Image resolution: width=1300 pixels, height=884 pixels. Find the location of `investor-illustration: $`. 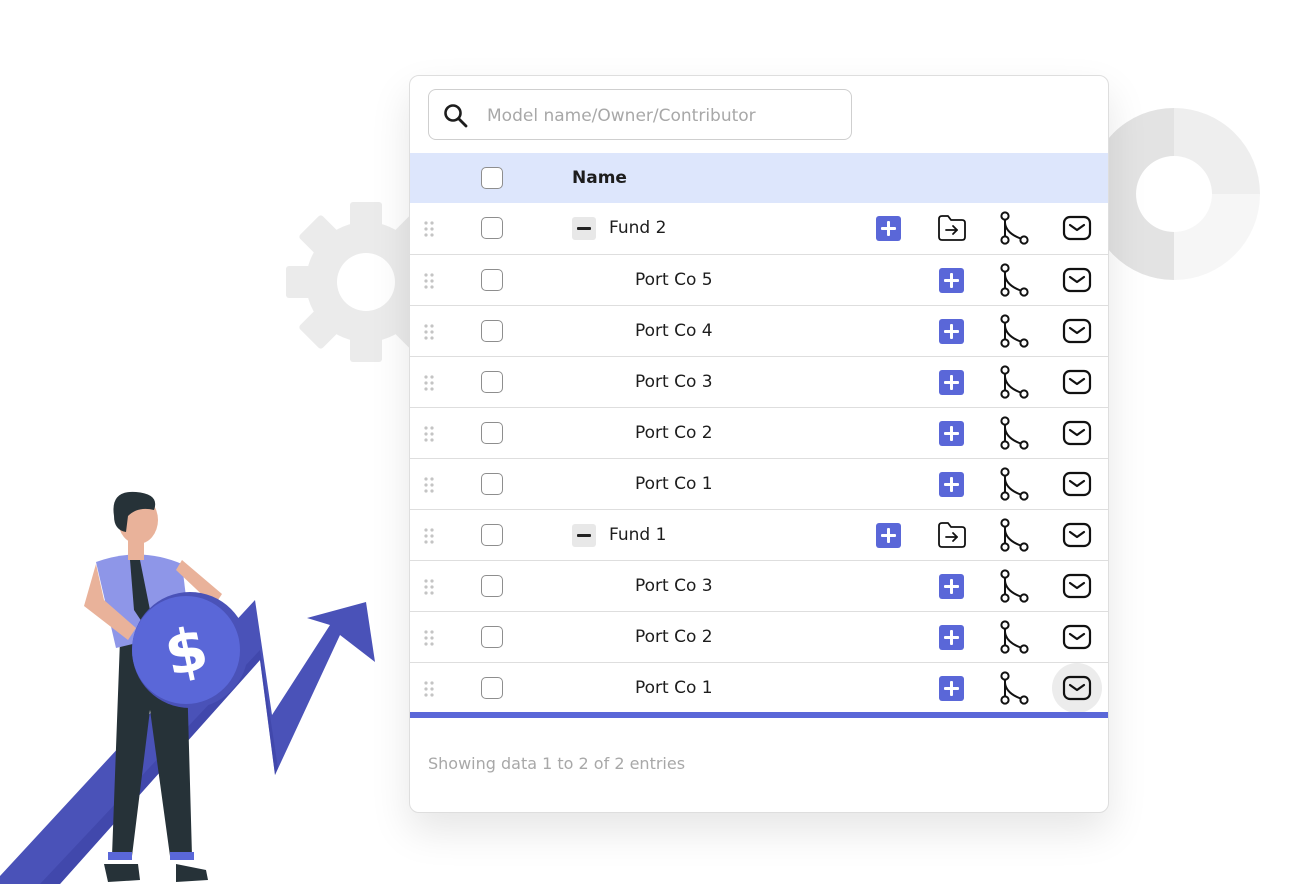

investor-illustration: $ is located at coordinates (187, 687).